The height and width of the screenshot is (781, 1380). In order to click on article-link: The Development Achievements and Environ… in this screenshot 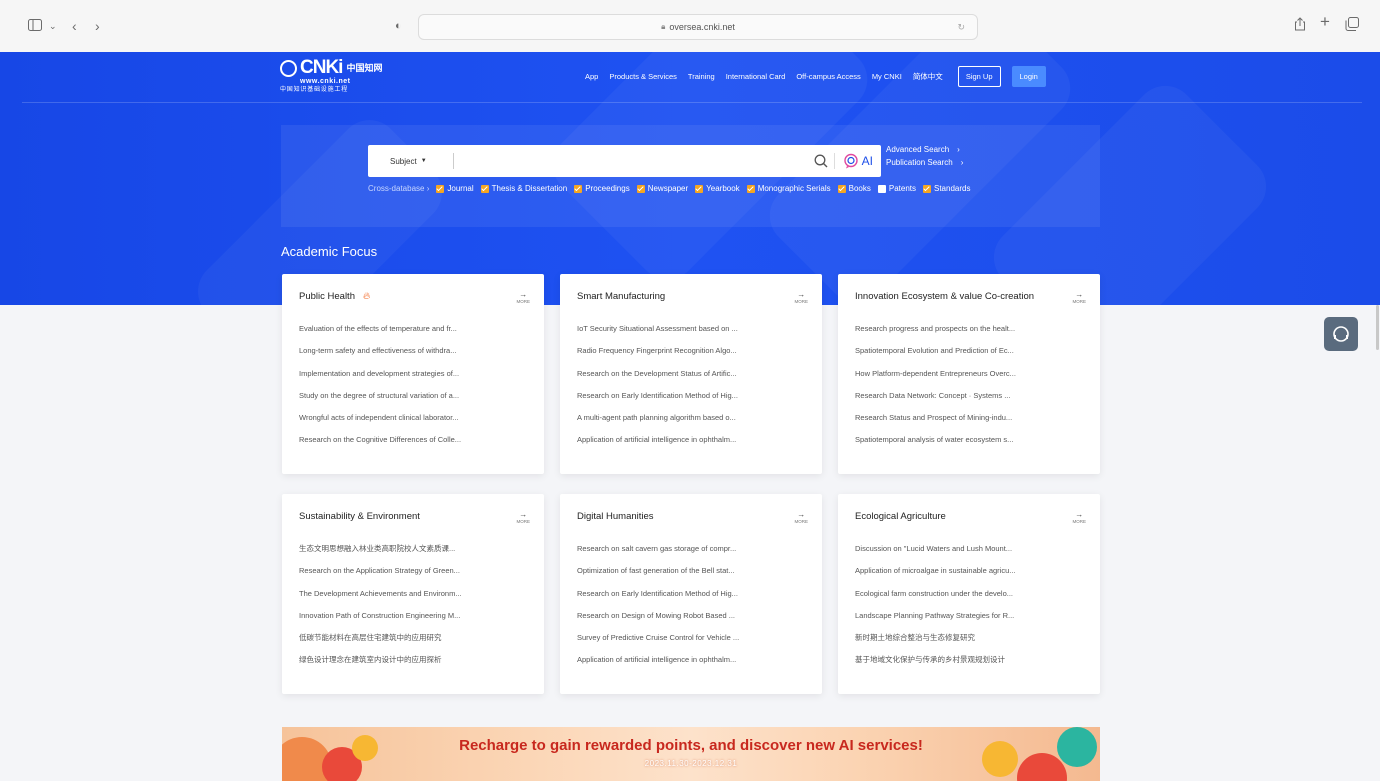, I will do `click(414, 600)`.